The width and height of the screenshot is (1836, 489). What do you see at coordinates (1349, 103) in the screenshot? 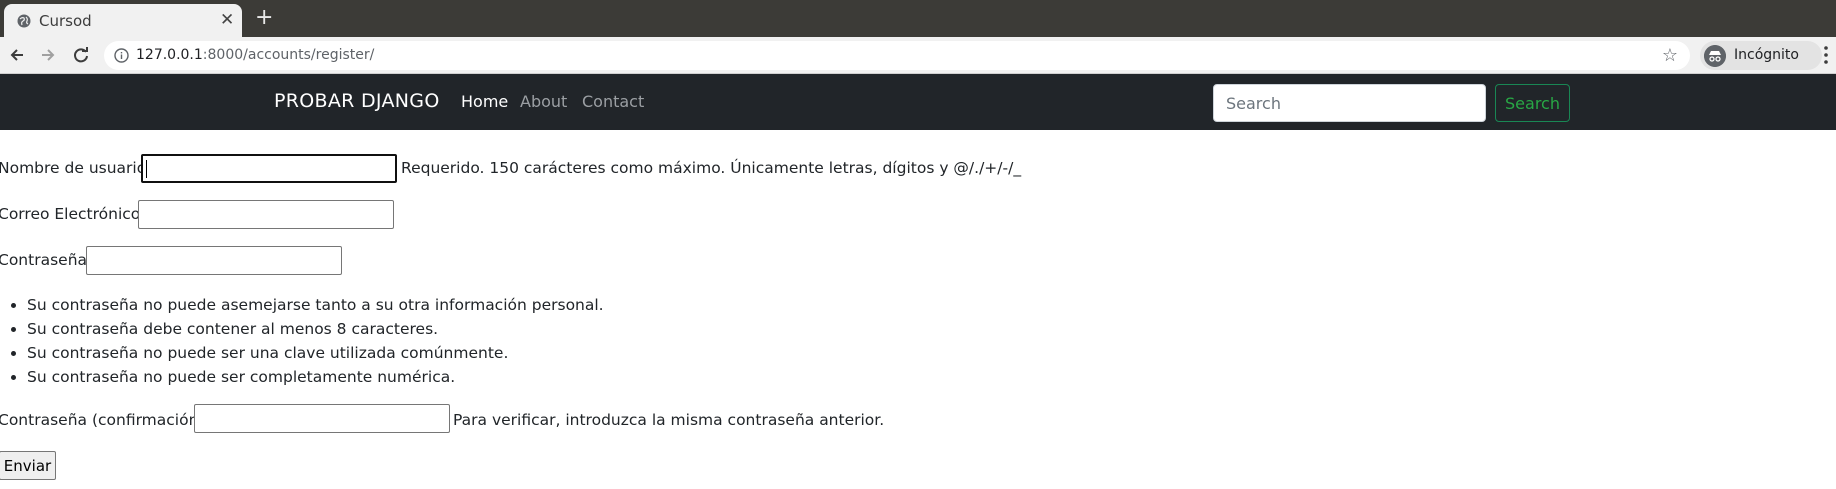
I see `search-input` at bounding box center [1349, 103].